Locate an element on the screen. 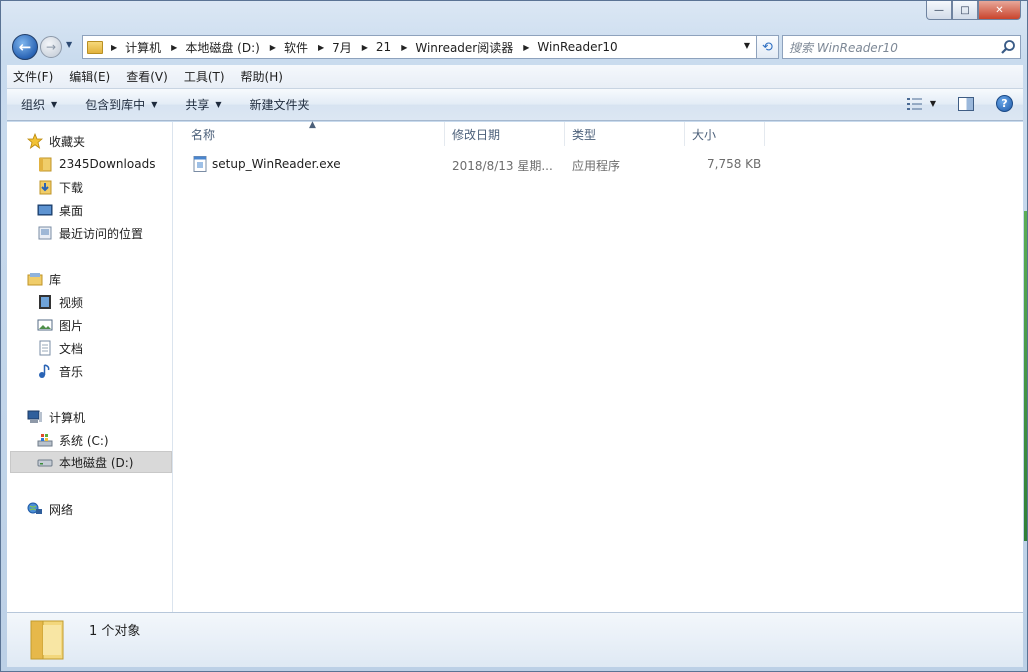  breadcrumb-winreader10: WinReader10 is located at coordinates (577, 47).